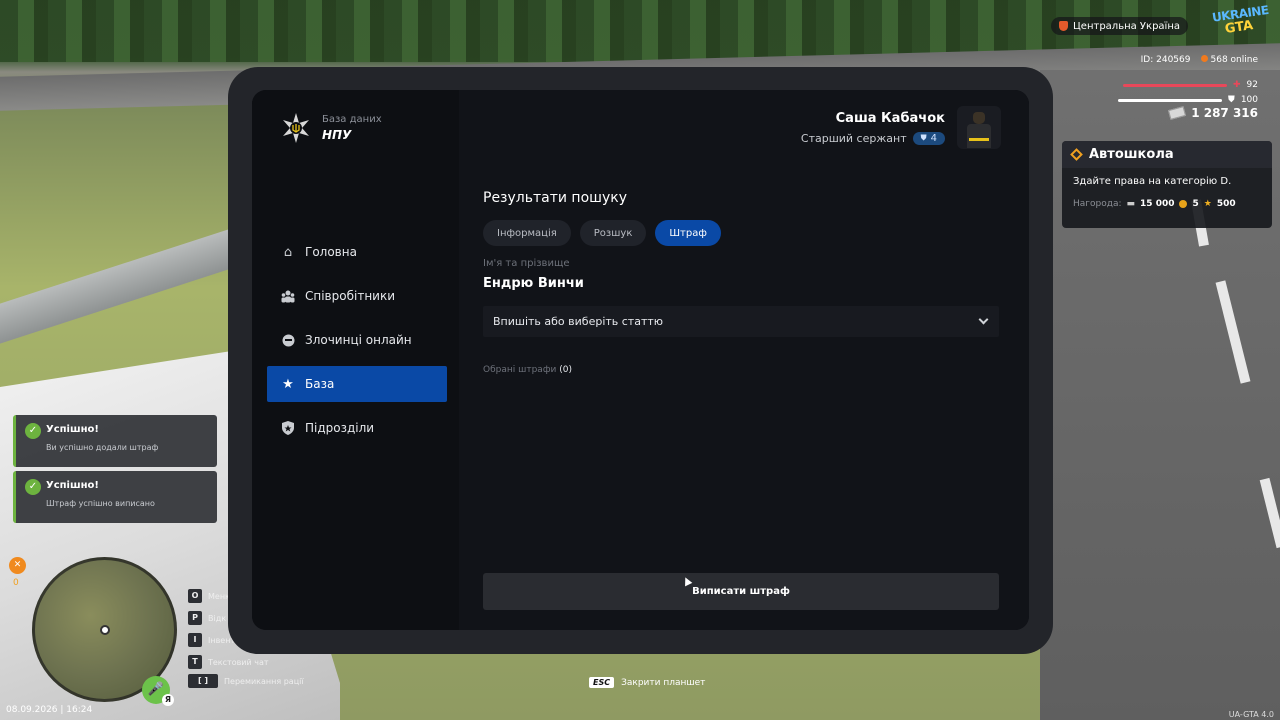 The width and height of the screenshot is (1280, 720). What do you see at coordinates (979, 127) in the screenshot?
I see `avatar` at bounding box center [979, 127].